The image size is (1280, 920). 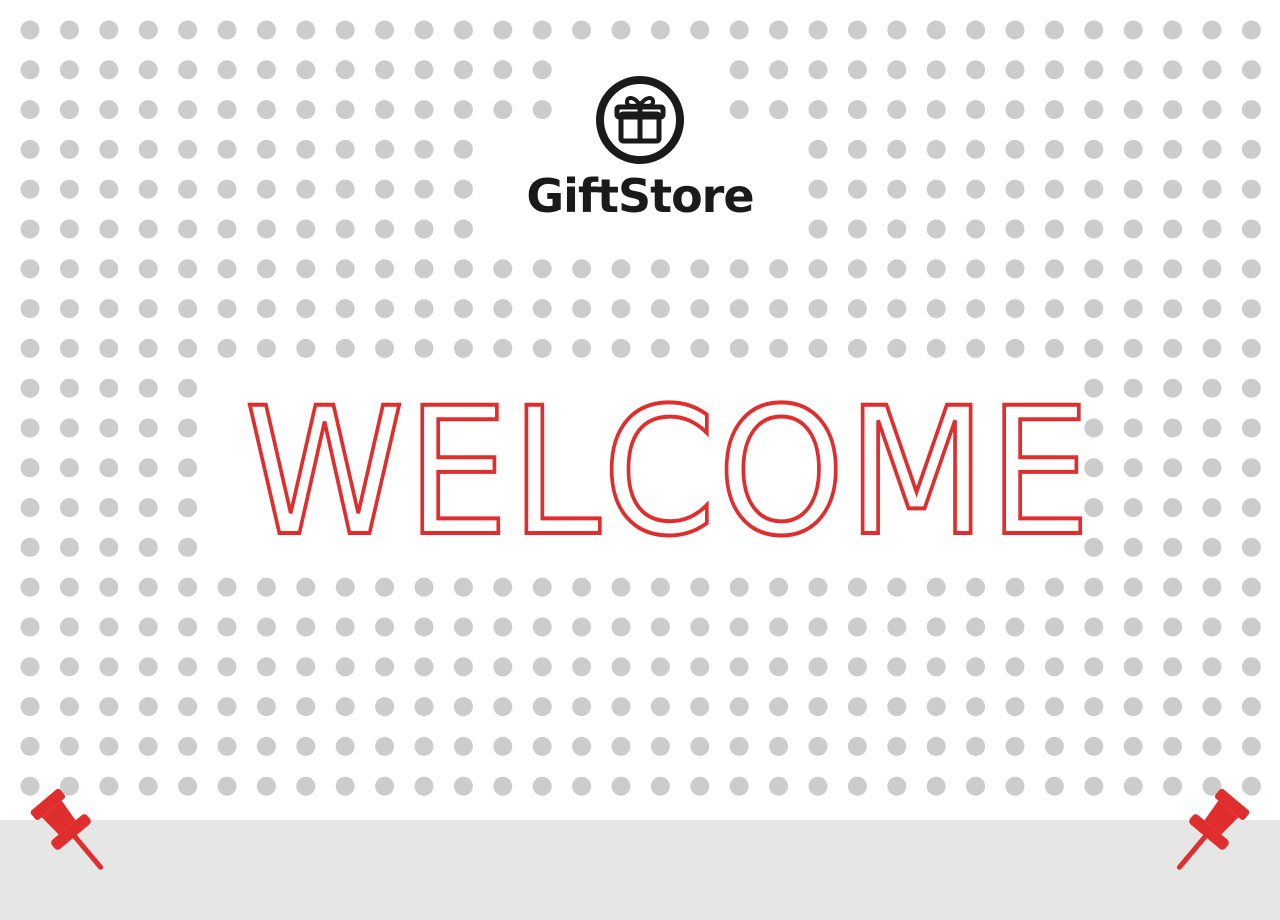 What do you see at coordinates (640, 196) in the screenshot?
I see `brand-name: GiftStore` at bounding box center [640, 196].